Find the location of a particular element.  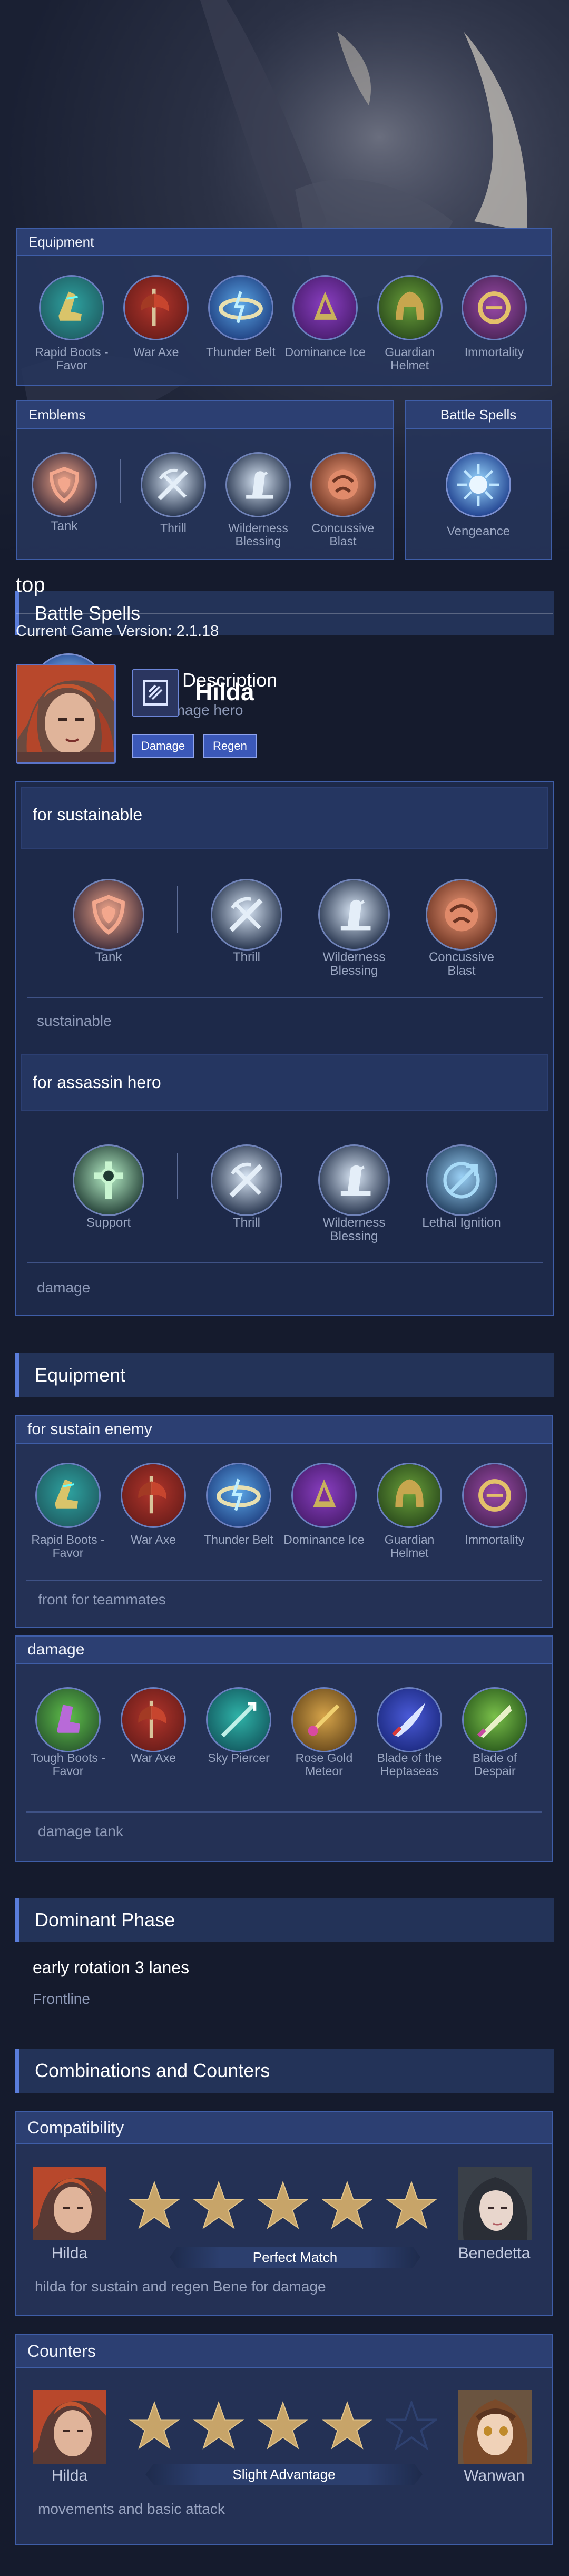

counter-star-4-filled-icon is located at coordinates (347, 2425).